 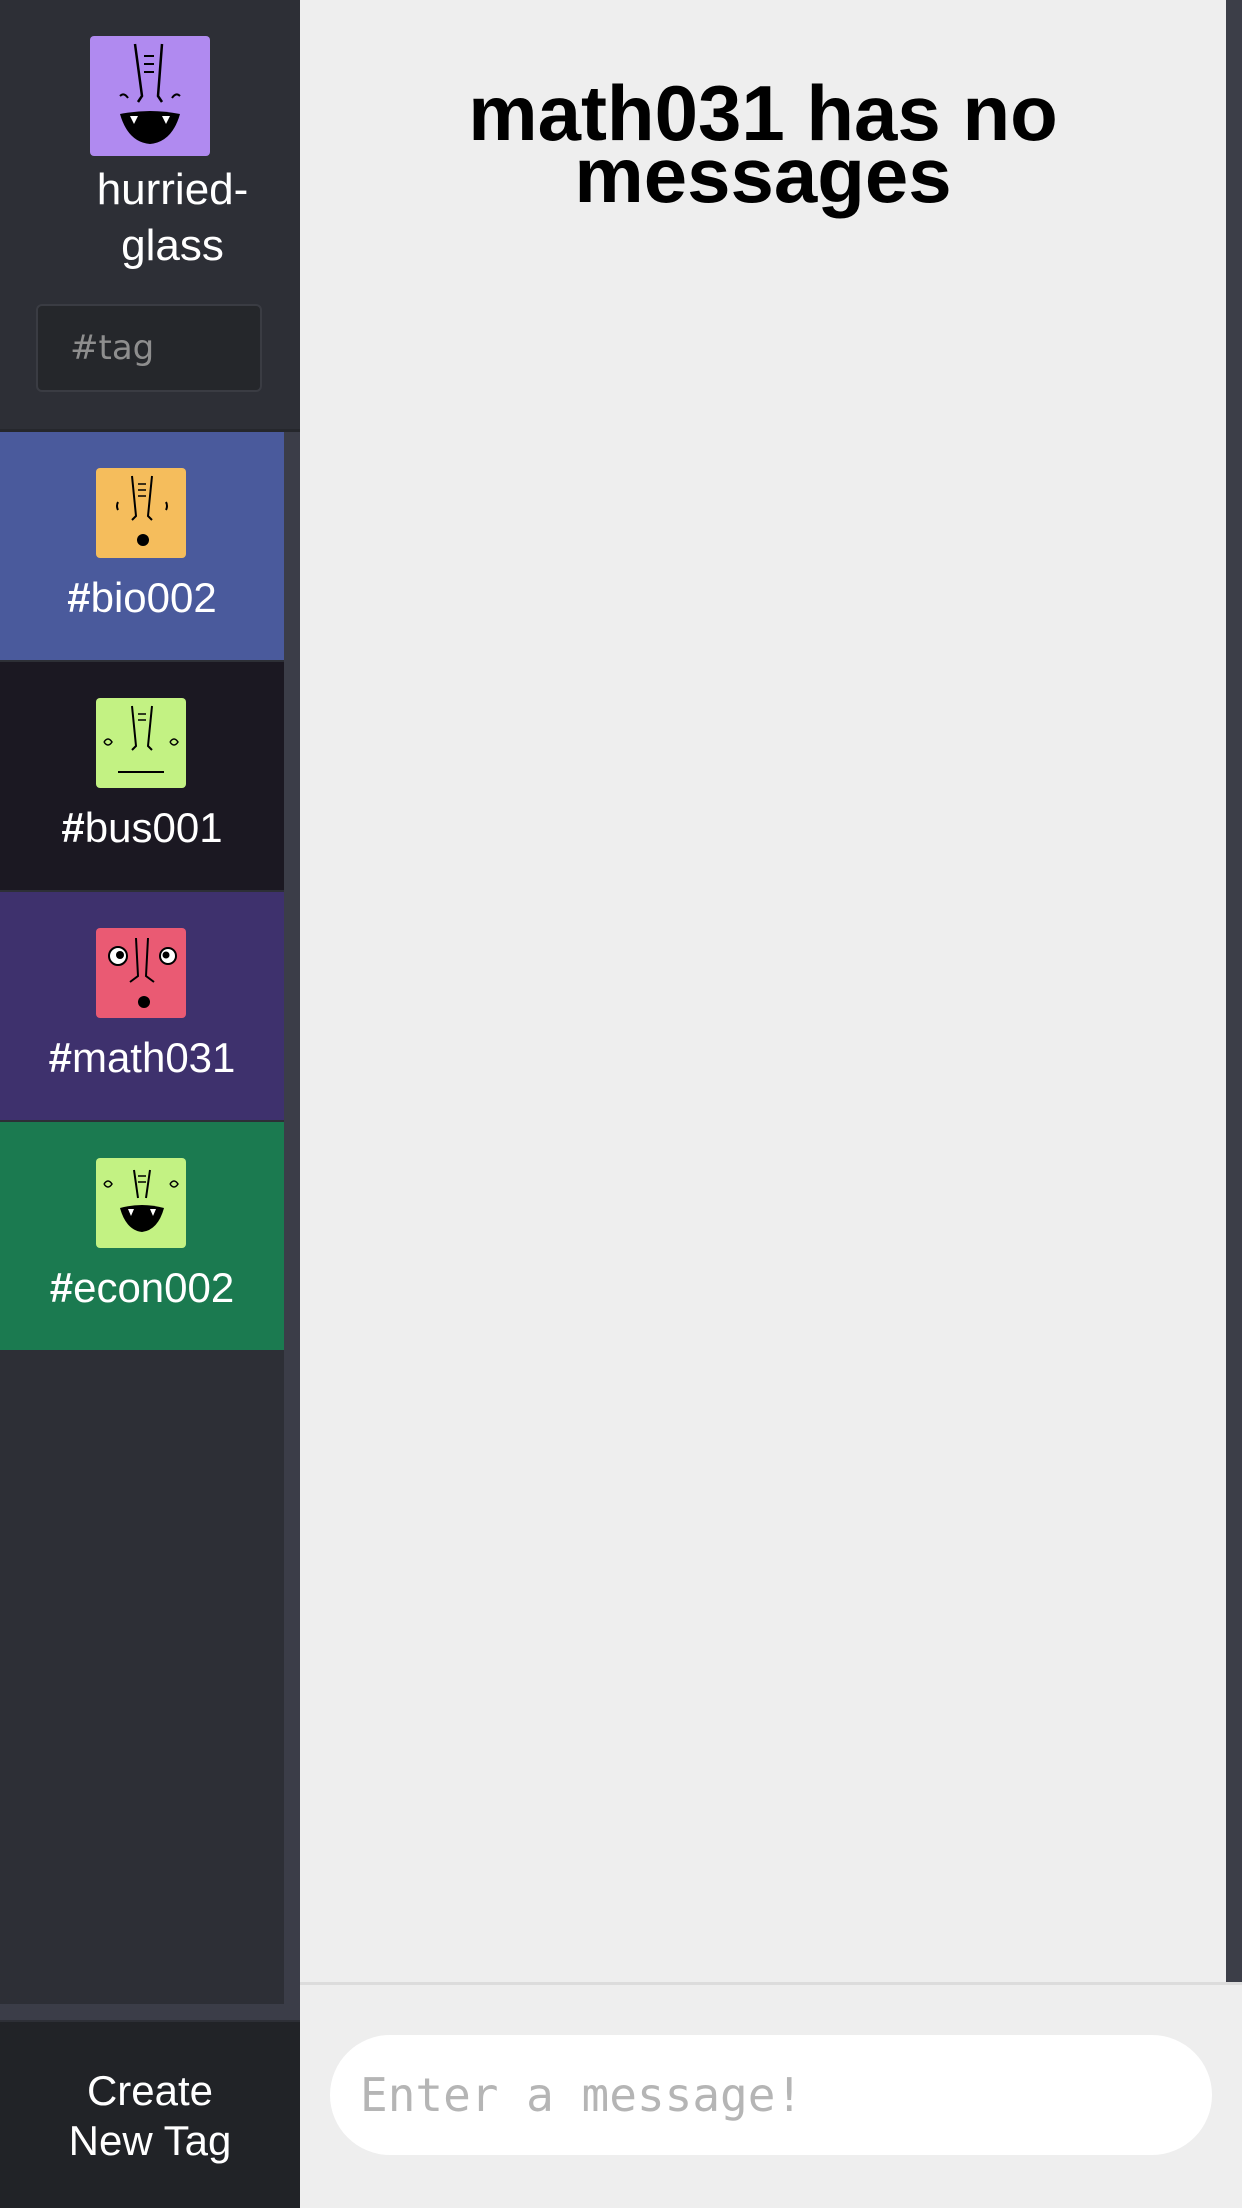 I want to click on tag-list: #bio002 #bus001 #math031 #econ002, so click(x=142, y=892).